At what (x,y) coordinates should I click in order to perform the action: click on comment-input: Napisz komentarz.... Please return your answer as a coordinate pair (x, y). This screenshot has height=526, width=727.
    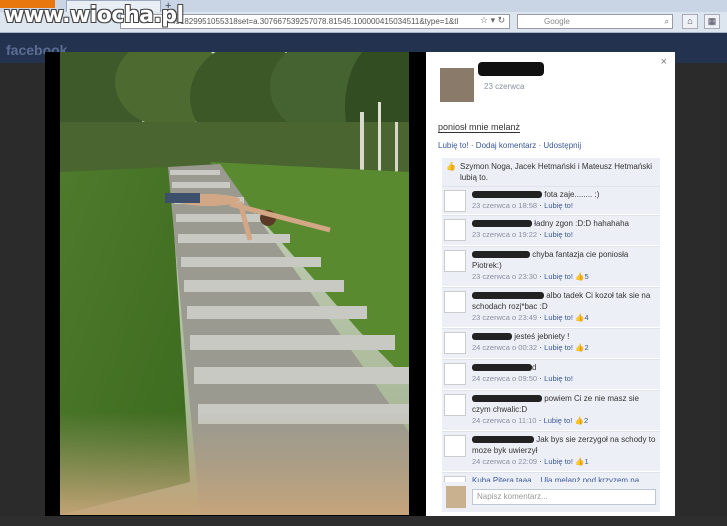
    Looking at the image, I should click on (564, 497).